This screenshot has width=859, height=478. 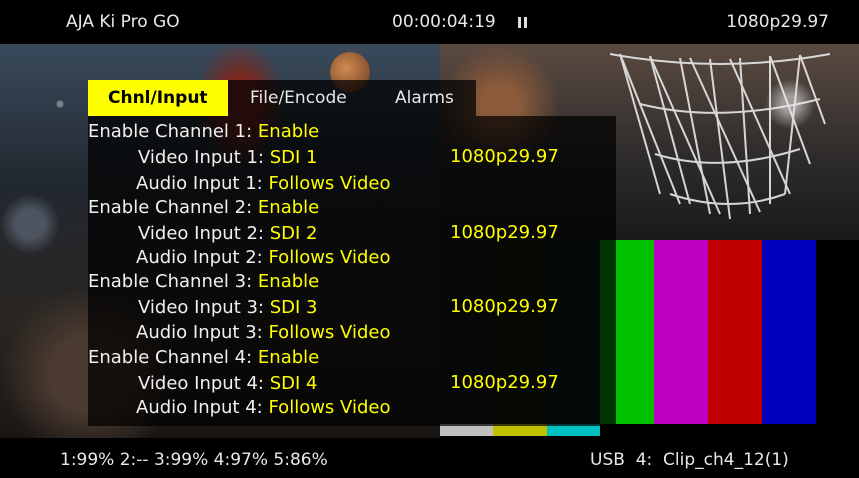 What do you see at coordinates (729, 430) in the screenshot?
I see `strip-segment` at bounding box center [729, 430].